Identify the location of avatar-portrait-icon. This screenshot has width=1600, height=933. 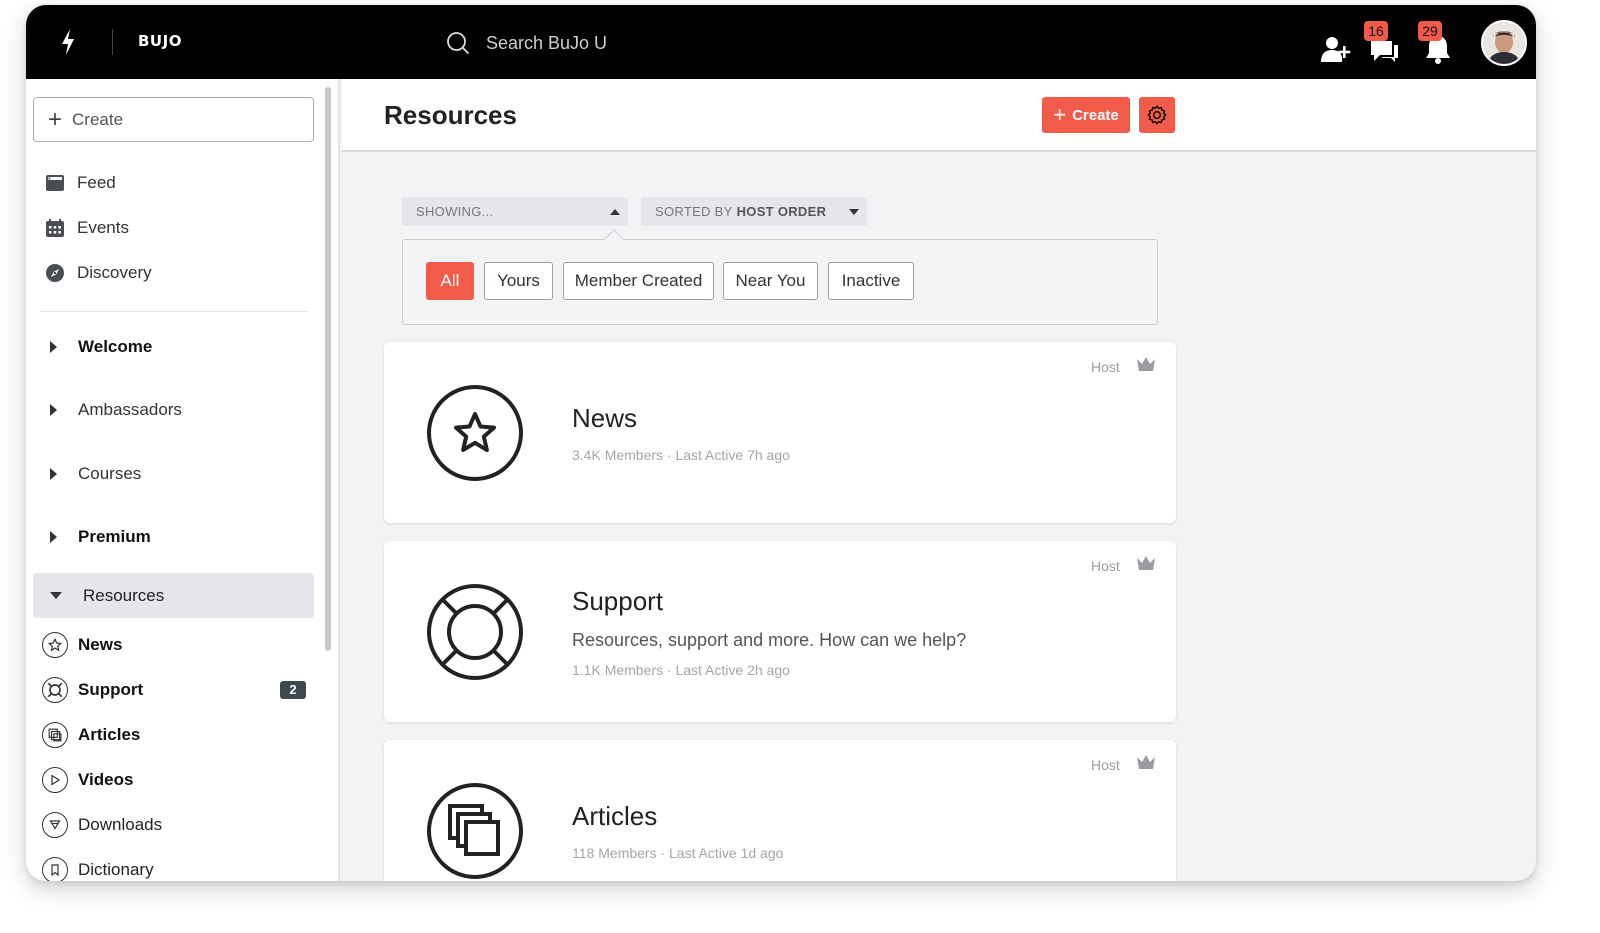
(1504, 43).